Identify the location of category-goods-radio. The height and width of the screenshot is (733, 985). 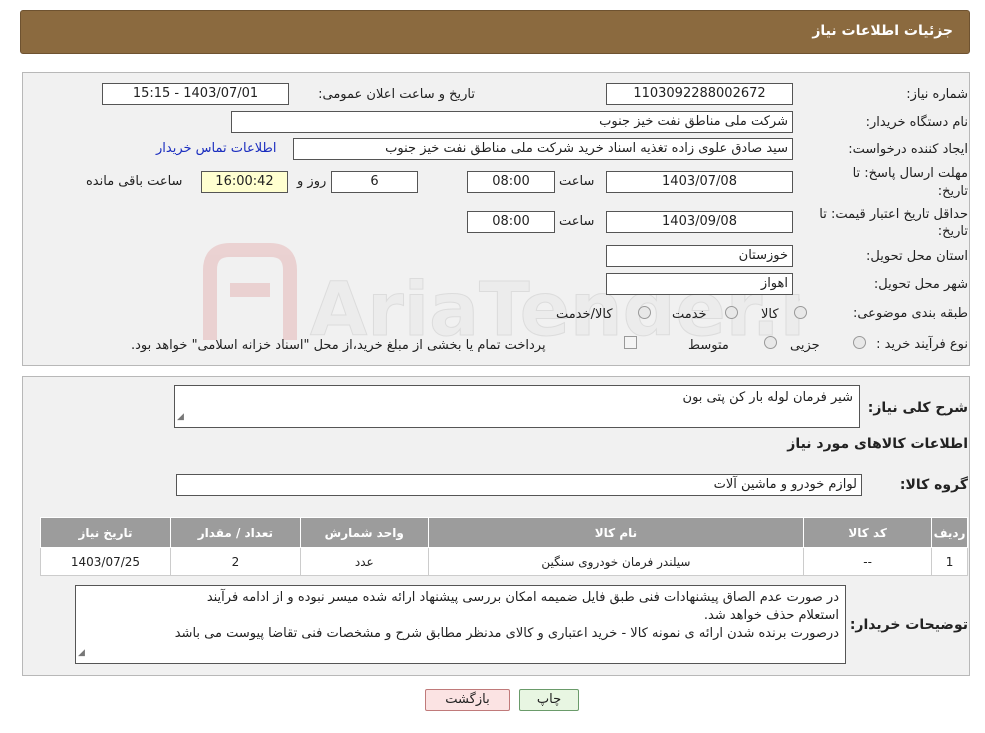
(800, 312).